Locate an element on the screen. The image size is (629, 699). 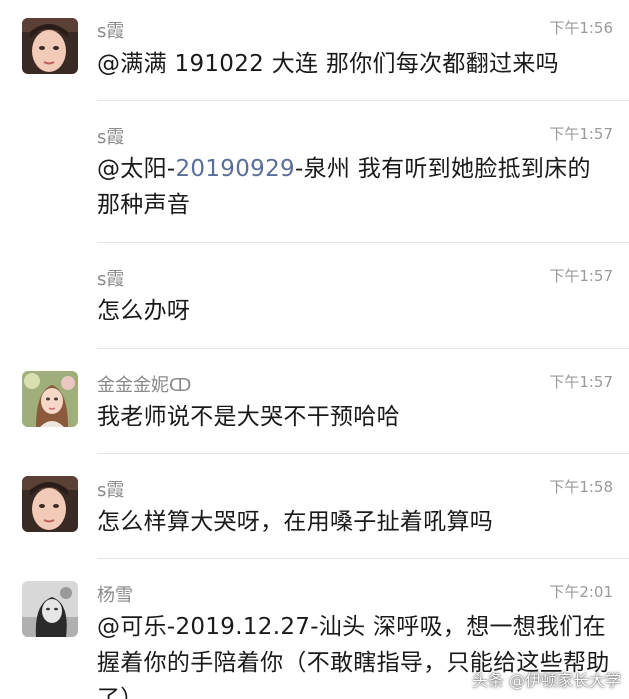
message-text: 怎么样算大哭呀，在用嗓子扯着吼算吗 is located at coordinates (295, 522).